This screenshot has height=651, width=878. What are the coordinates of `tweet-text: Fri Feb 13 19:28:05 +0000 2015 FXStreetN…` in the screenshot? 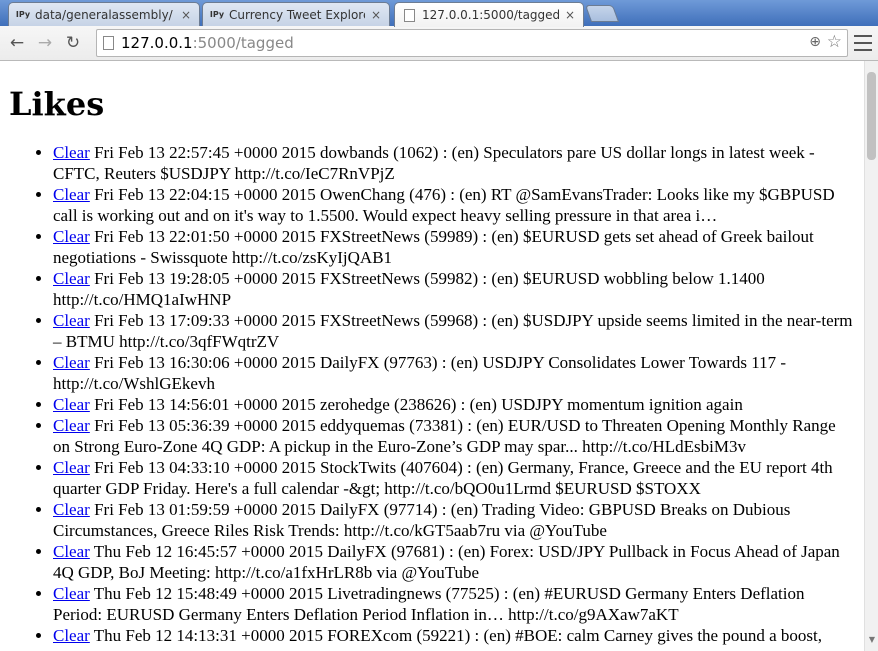 It's located at (409, 289).